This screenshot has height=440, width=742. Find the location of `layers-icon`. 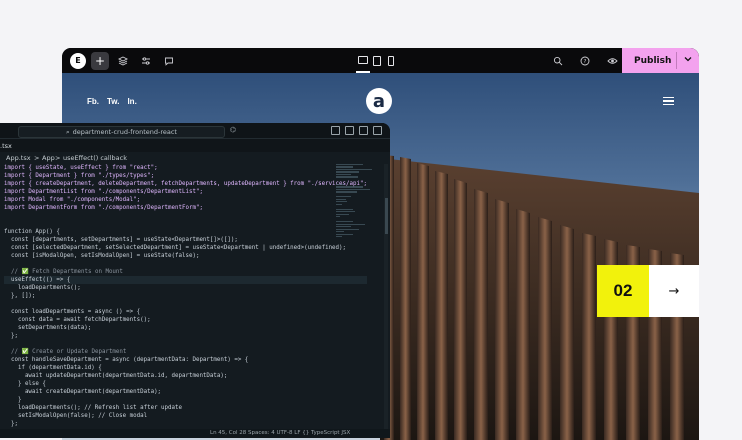

layers-icon is located at coordinates (123, 61).